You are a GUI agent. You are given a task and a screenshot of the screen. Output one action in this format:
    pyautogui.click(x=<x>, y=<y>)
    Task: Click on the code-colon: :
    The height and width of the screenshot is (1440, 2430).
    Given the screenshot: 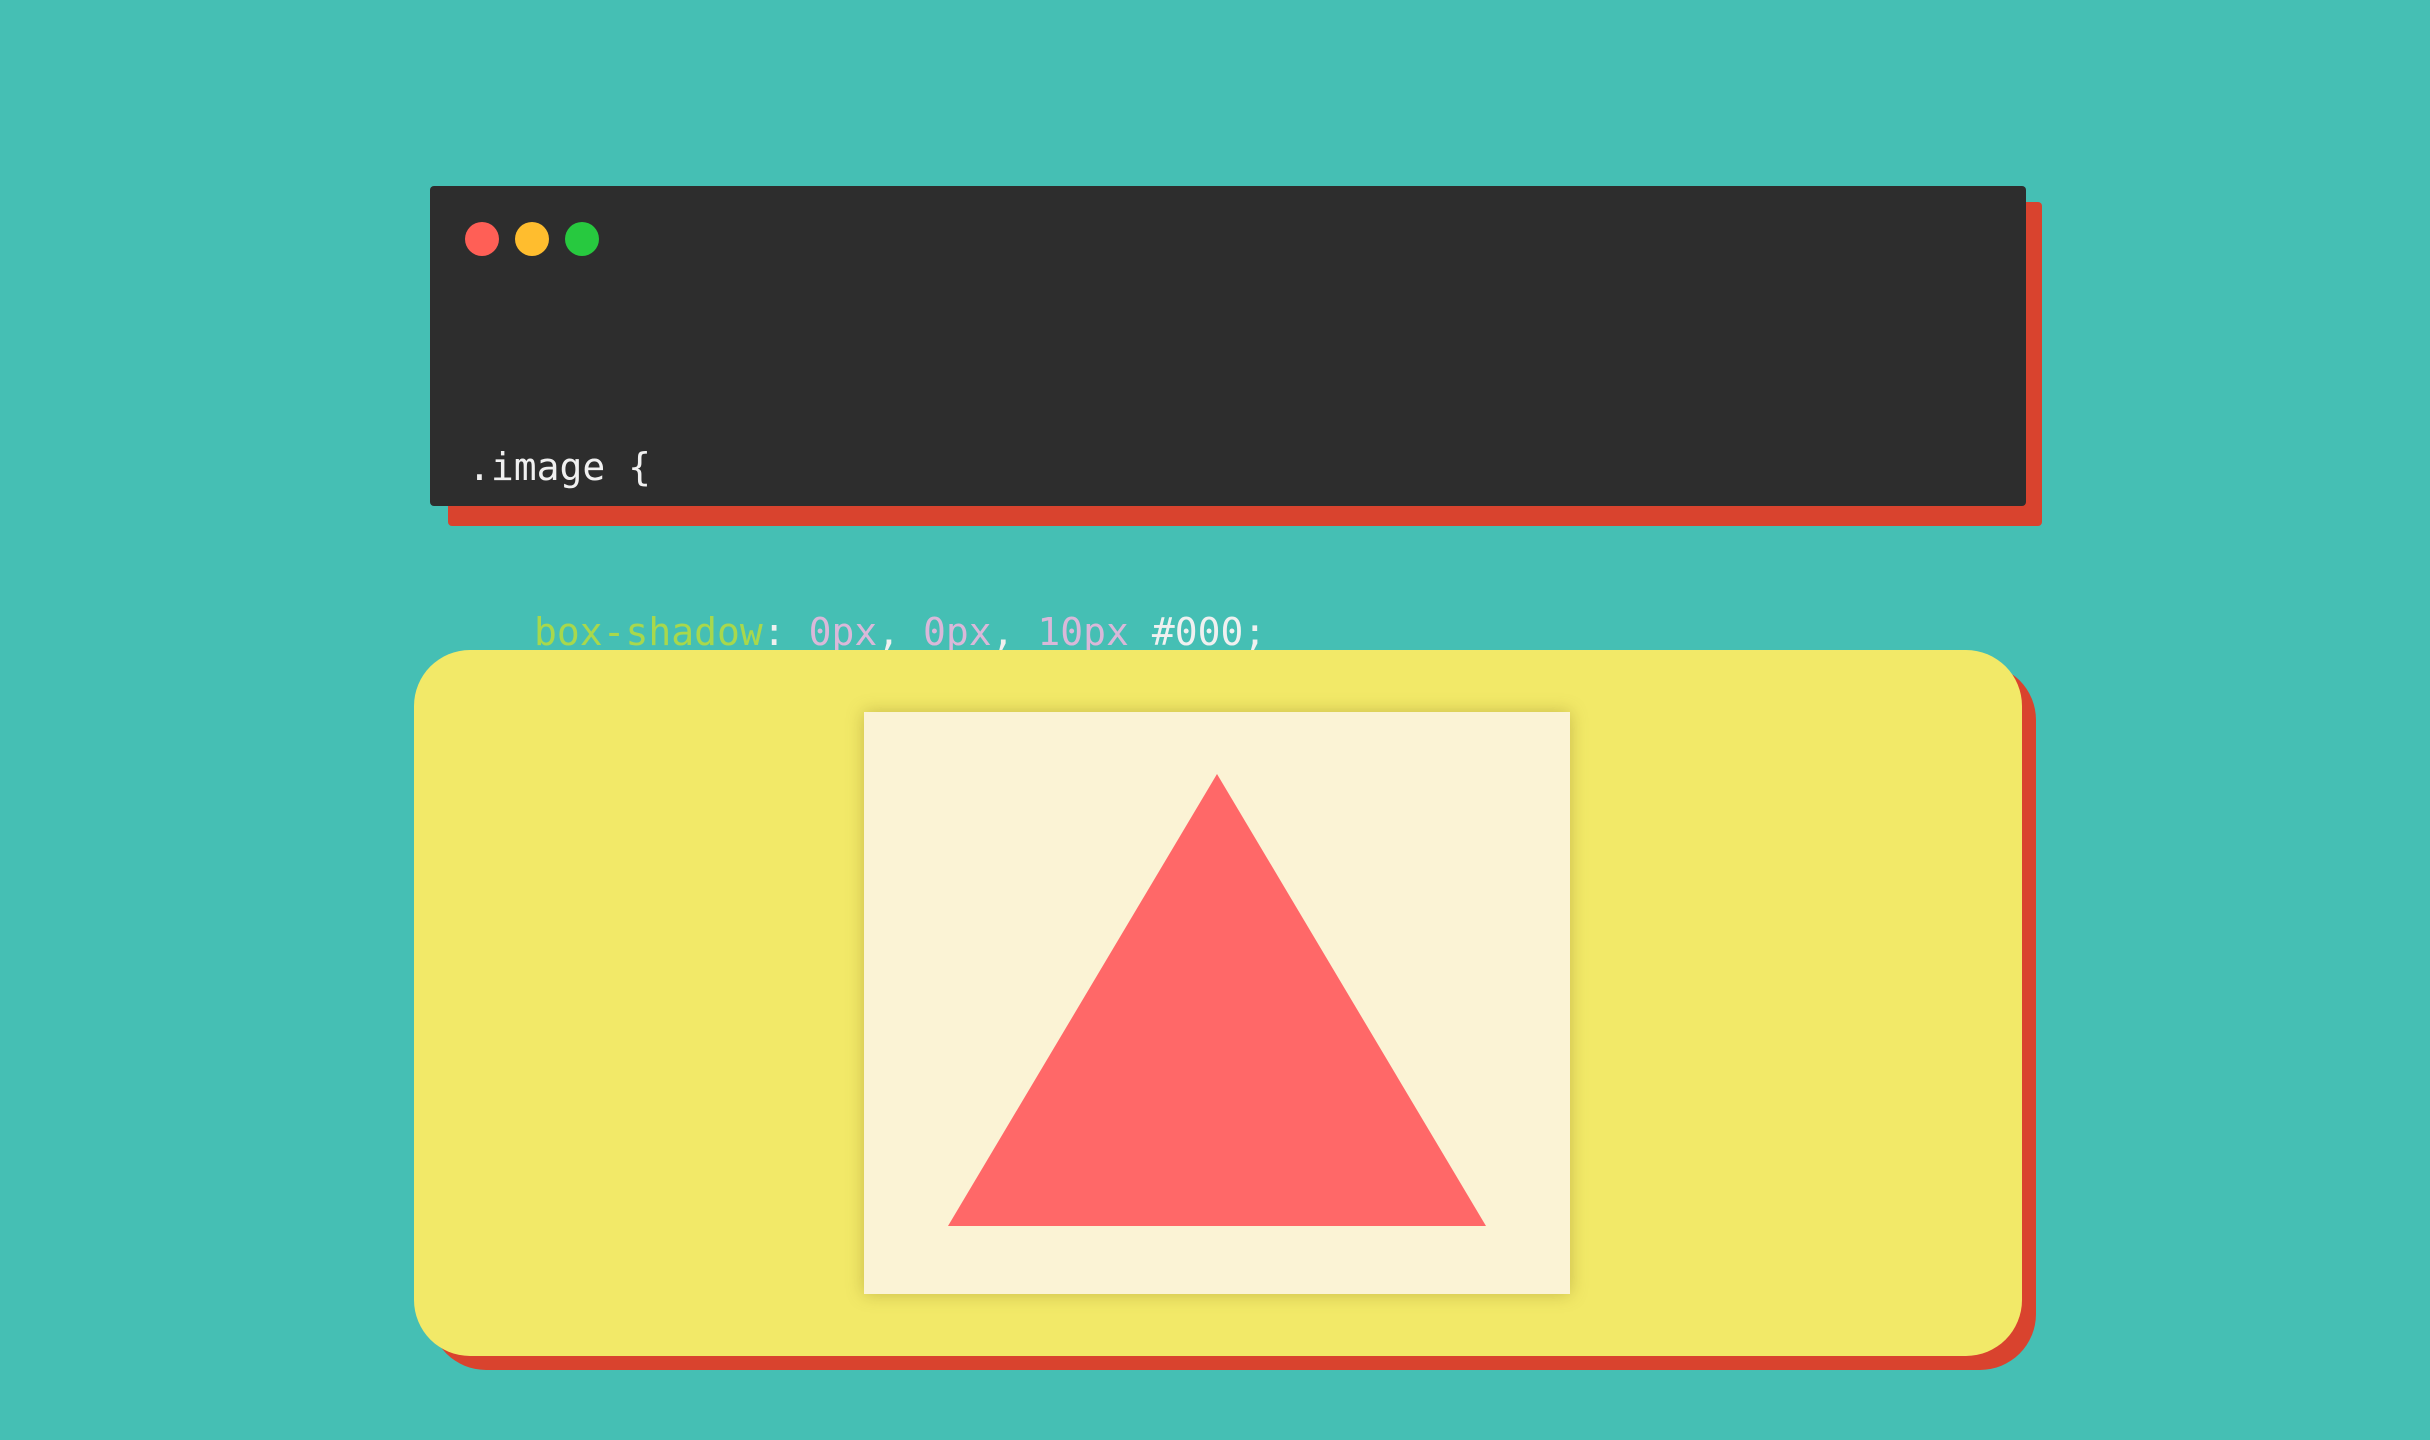 What is the action you would take?
    pyautogui.click(x=774, y=632)
    